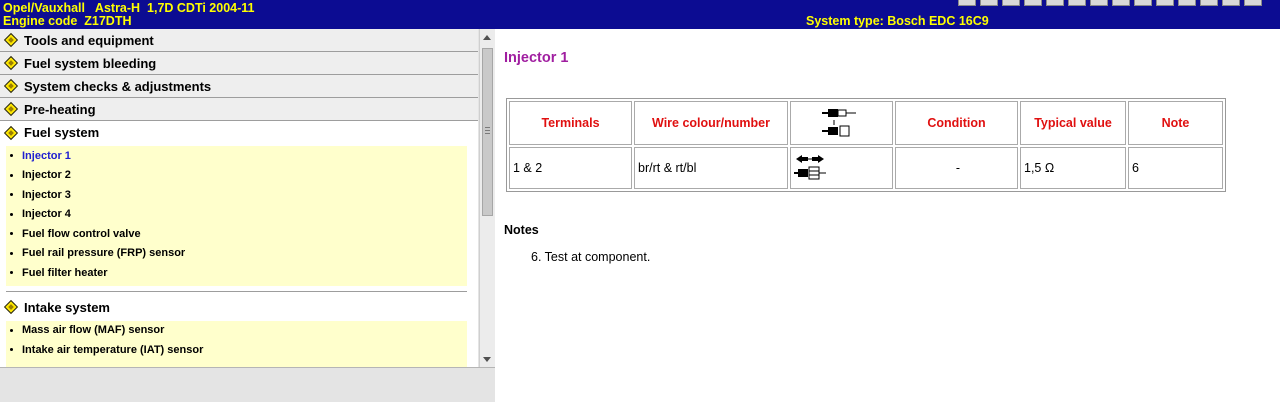  What do you see at coordinates (570, 168) in the screenshot?
I see `cell-terminals: 1 & 2` at bounding box center [570, 168].